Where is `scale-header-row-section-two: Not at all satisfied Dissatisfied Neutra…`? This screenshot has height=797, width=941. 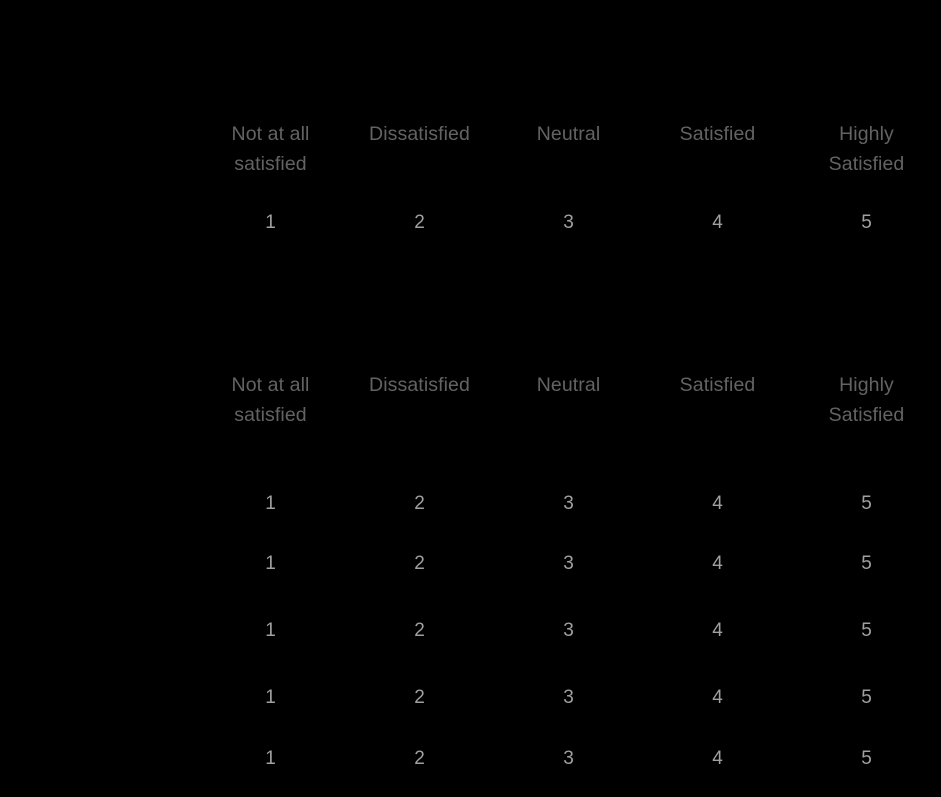 scale-header-row-section-two: Not at all satisfied Dissatisfied Neutra… is located at coordinates (470, 400).